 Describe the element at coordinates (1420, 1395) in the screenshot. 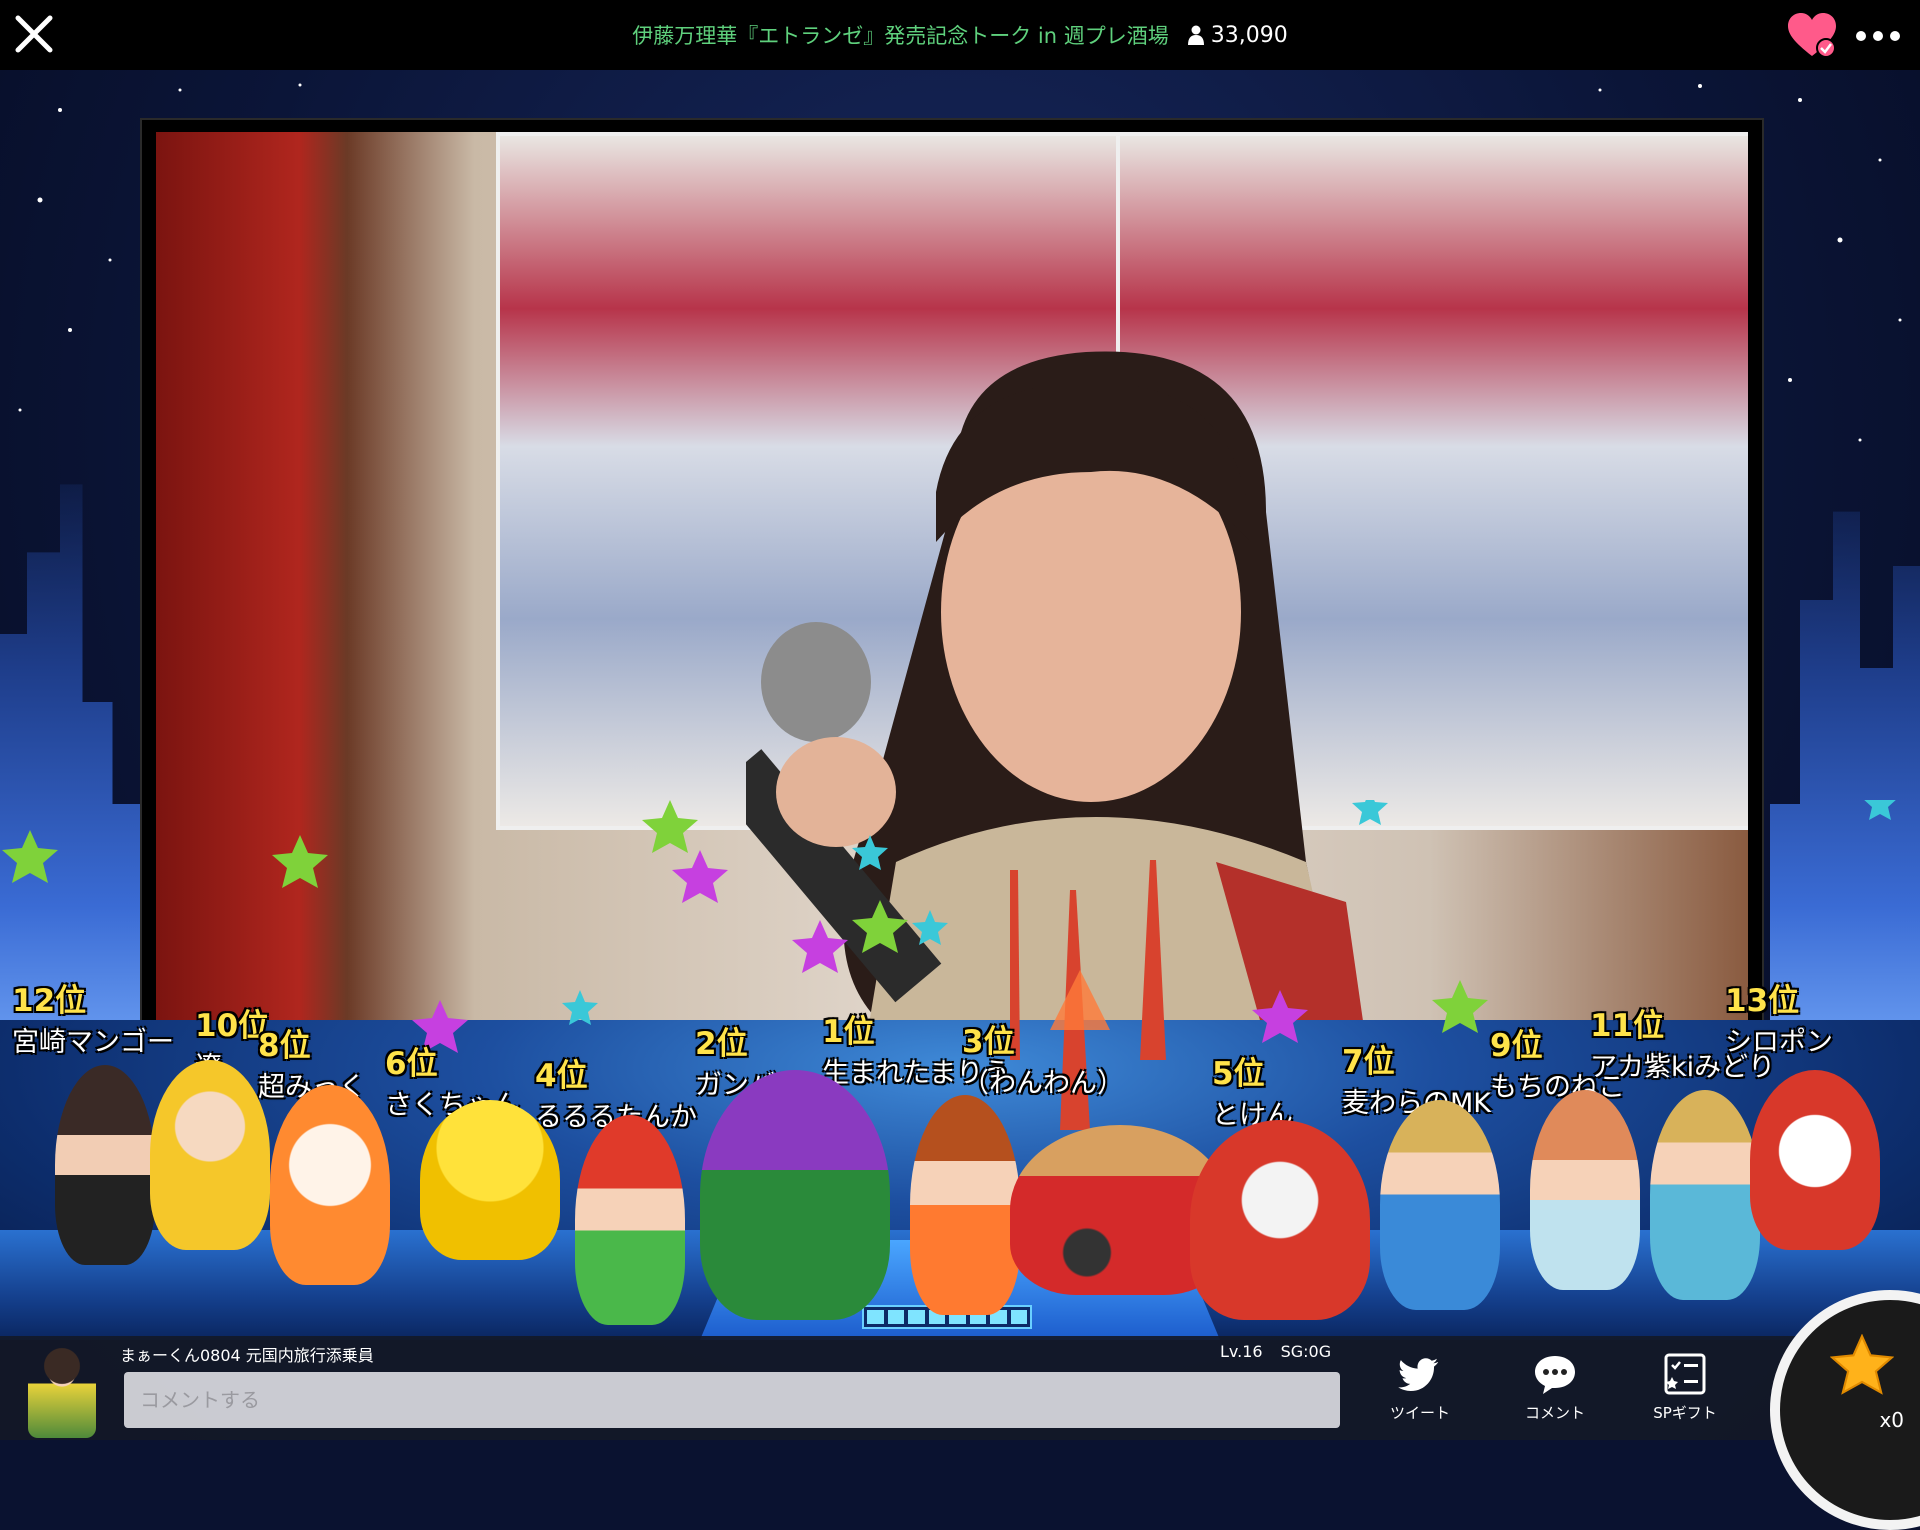

I see `tweet-button: ツイート` at that location.